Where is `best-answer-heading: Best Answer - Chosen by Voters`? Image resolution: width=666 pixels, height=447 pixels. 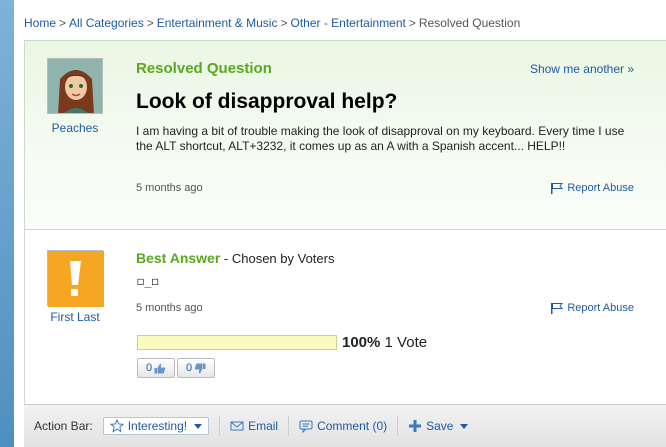
best-answer-heading: Best Answer - Chosen by Voters is located at coordinates (235, 258).